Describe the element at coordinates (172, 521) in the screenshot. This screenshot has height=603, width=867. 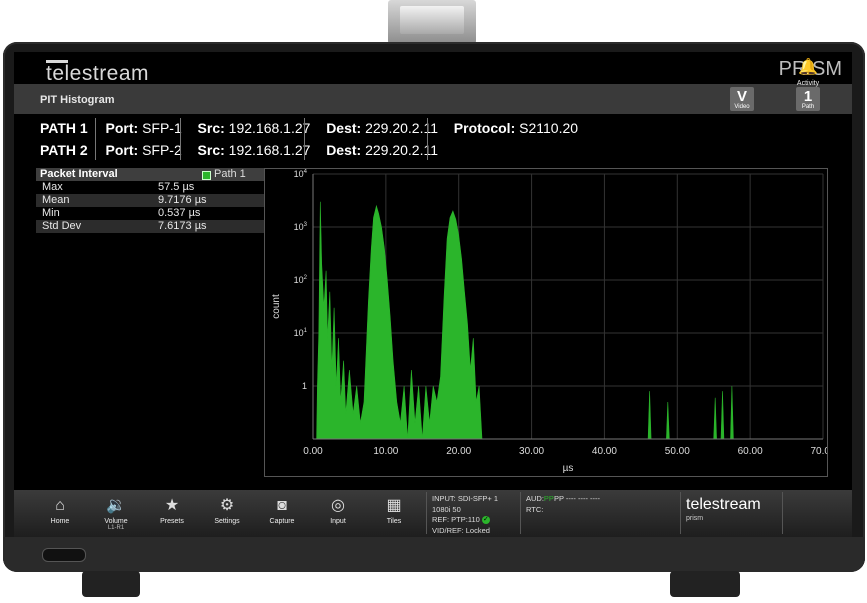
I see `dock-button-label: Presets` at that location.